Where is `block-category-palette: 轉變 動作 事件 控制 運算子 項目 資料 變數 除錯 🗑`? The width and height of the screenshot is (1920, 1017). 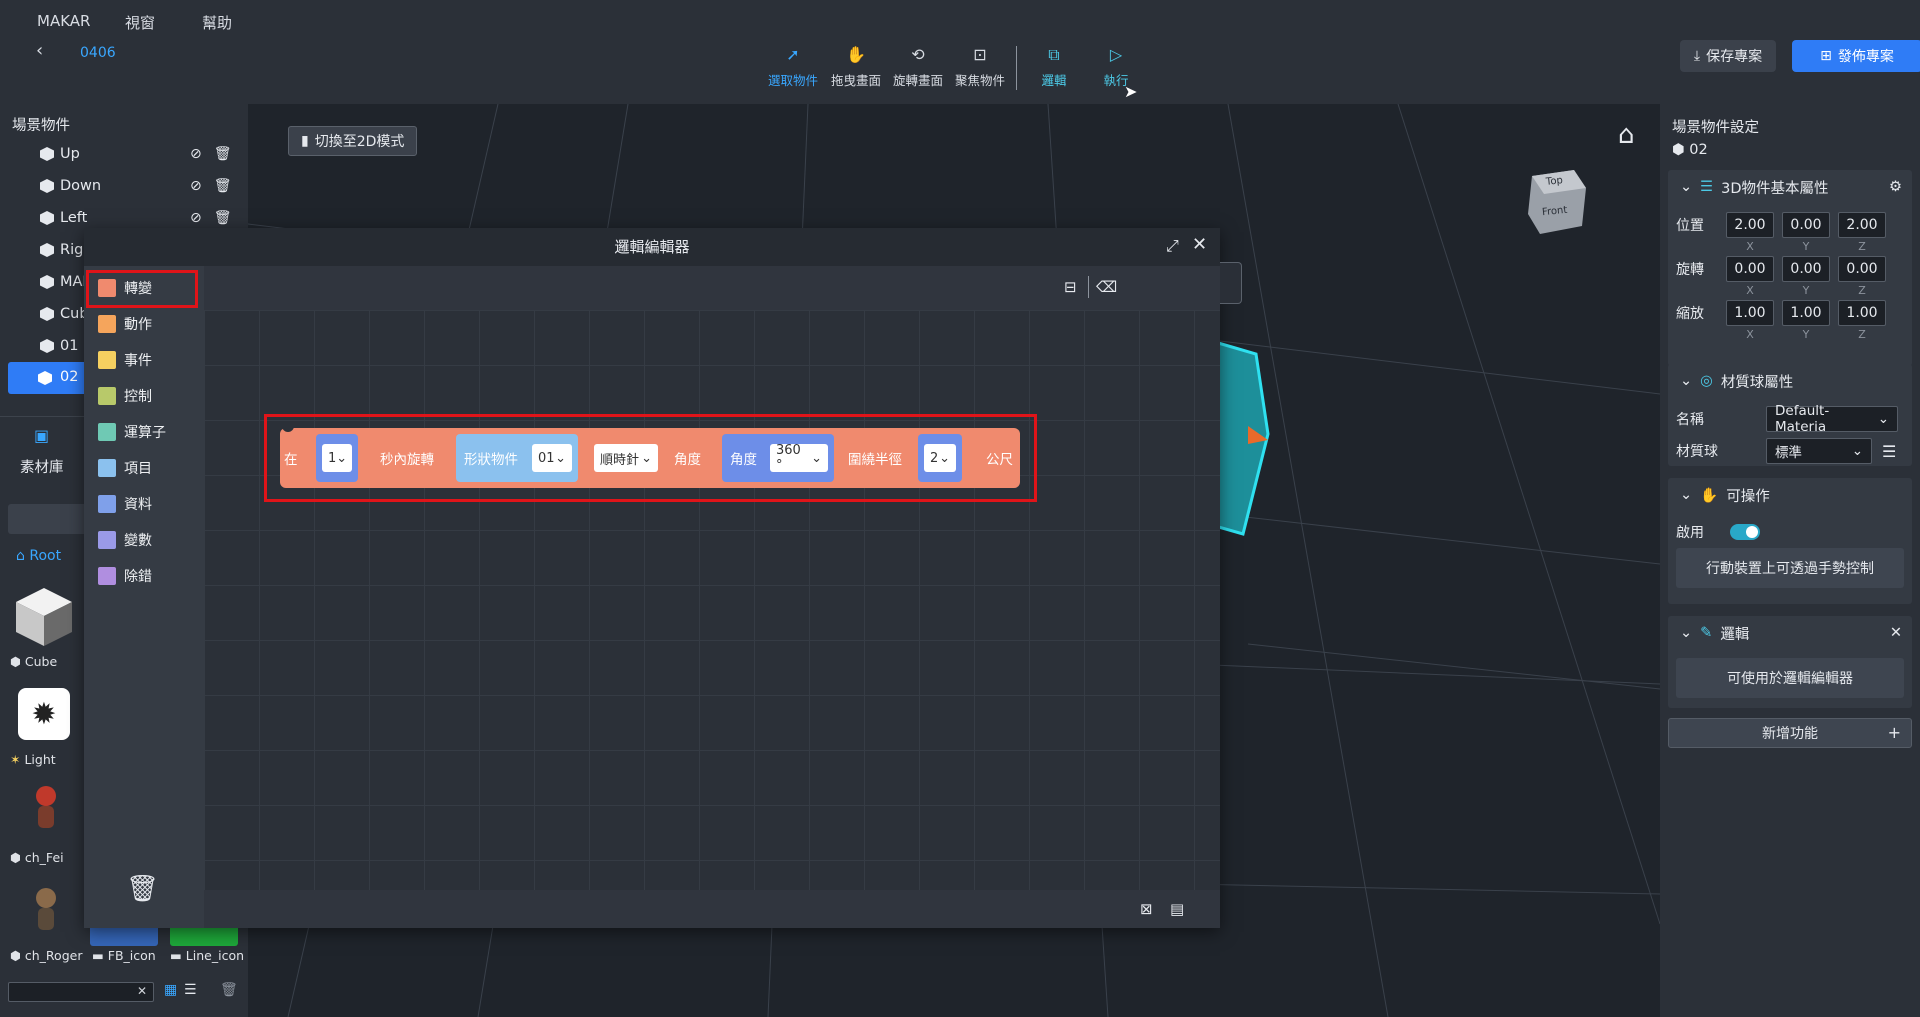 block-category-palette: 轉變 動作 事件 控制 運算子 項目 資料 變數 除錯 🗑 is located at coordinates (144, 597).